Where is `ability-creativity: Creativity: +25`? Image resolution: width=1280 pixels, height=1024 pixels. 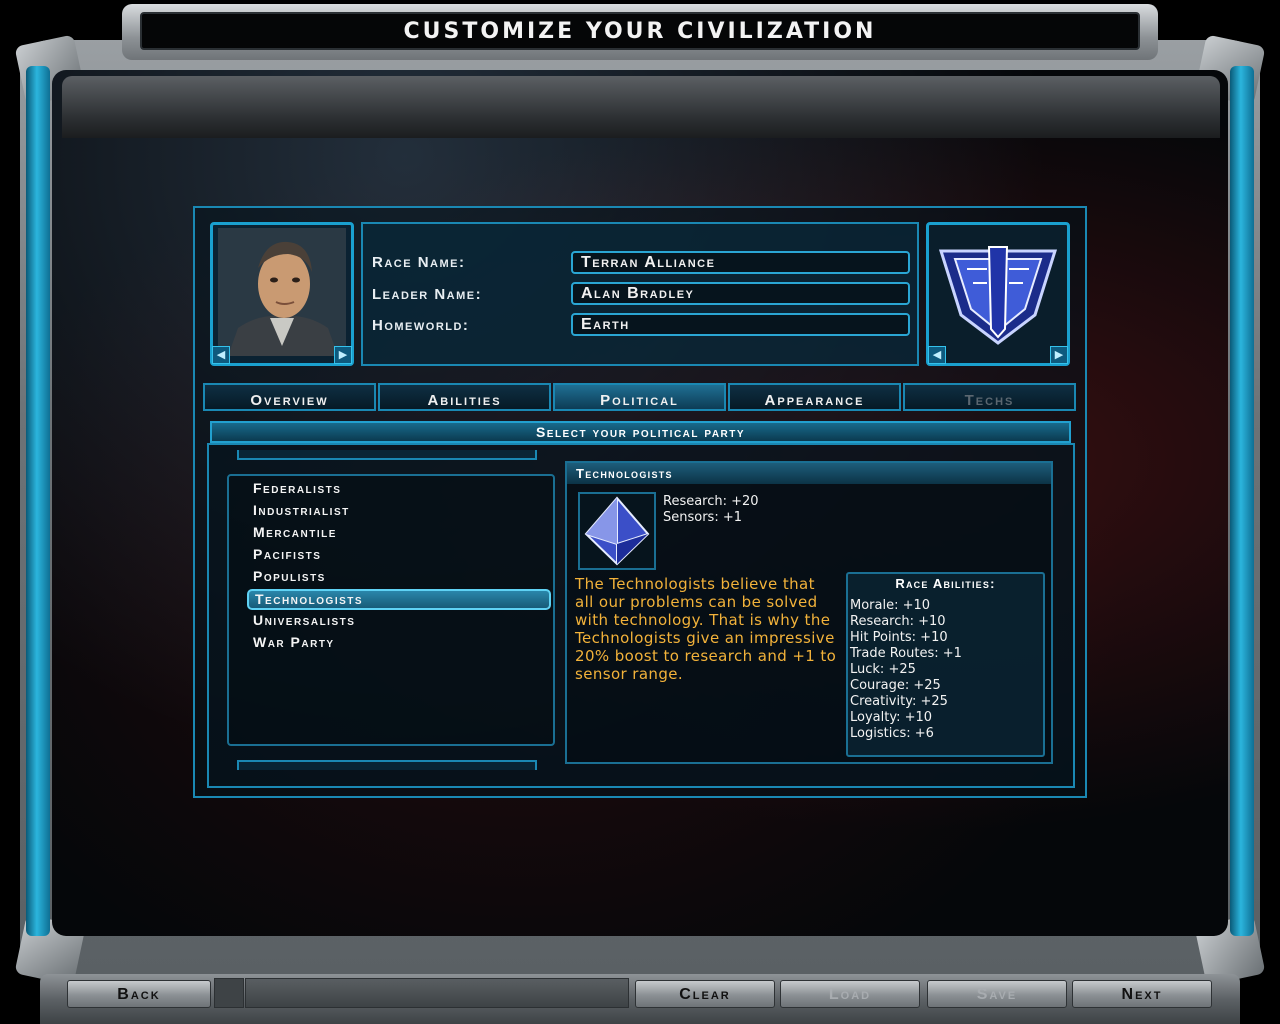 ability-creativity: Creativity: +25 is located at coordinates (899, 701).